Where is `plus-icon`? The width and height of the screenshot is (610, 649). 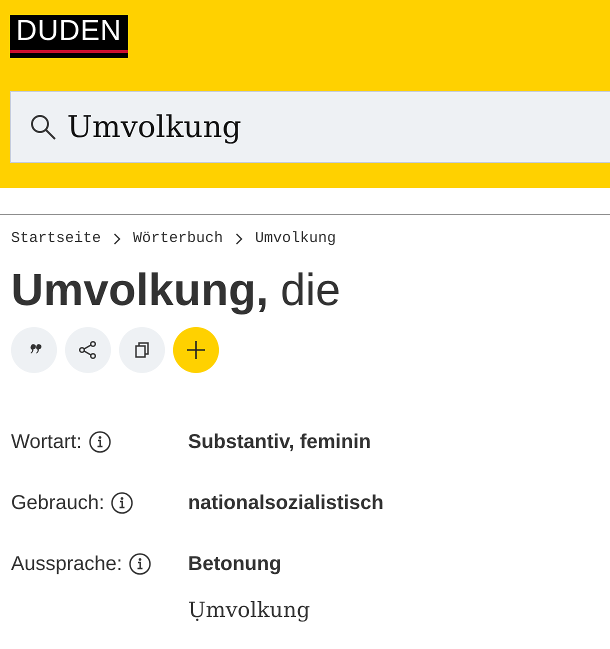
plus-icon is located at coordinates (196, 349).